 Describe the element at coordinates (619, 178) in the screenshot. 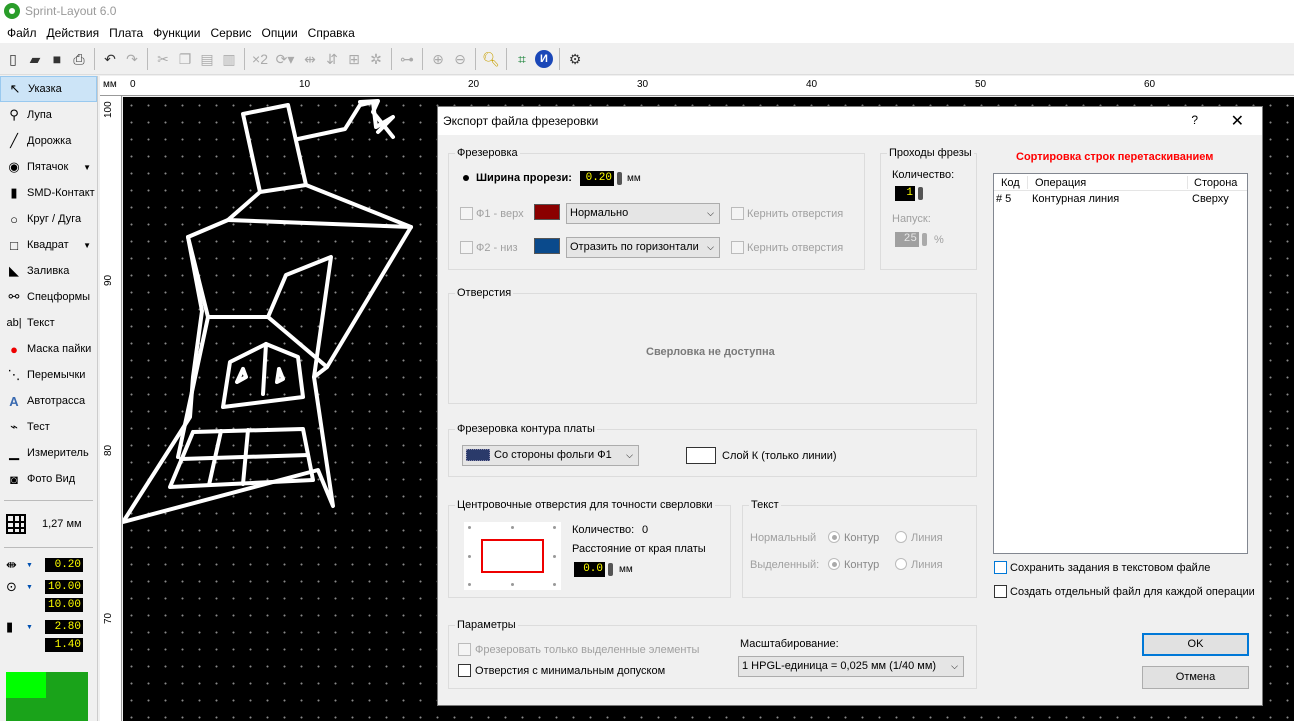

I see `cut-width-spinner` at that location.